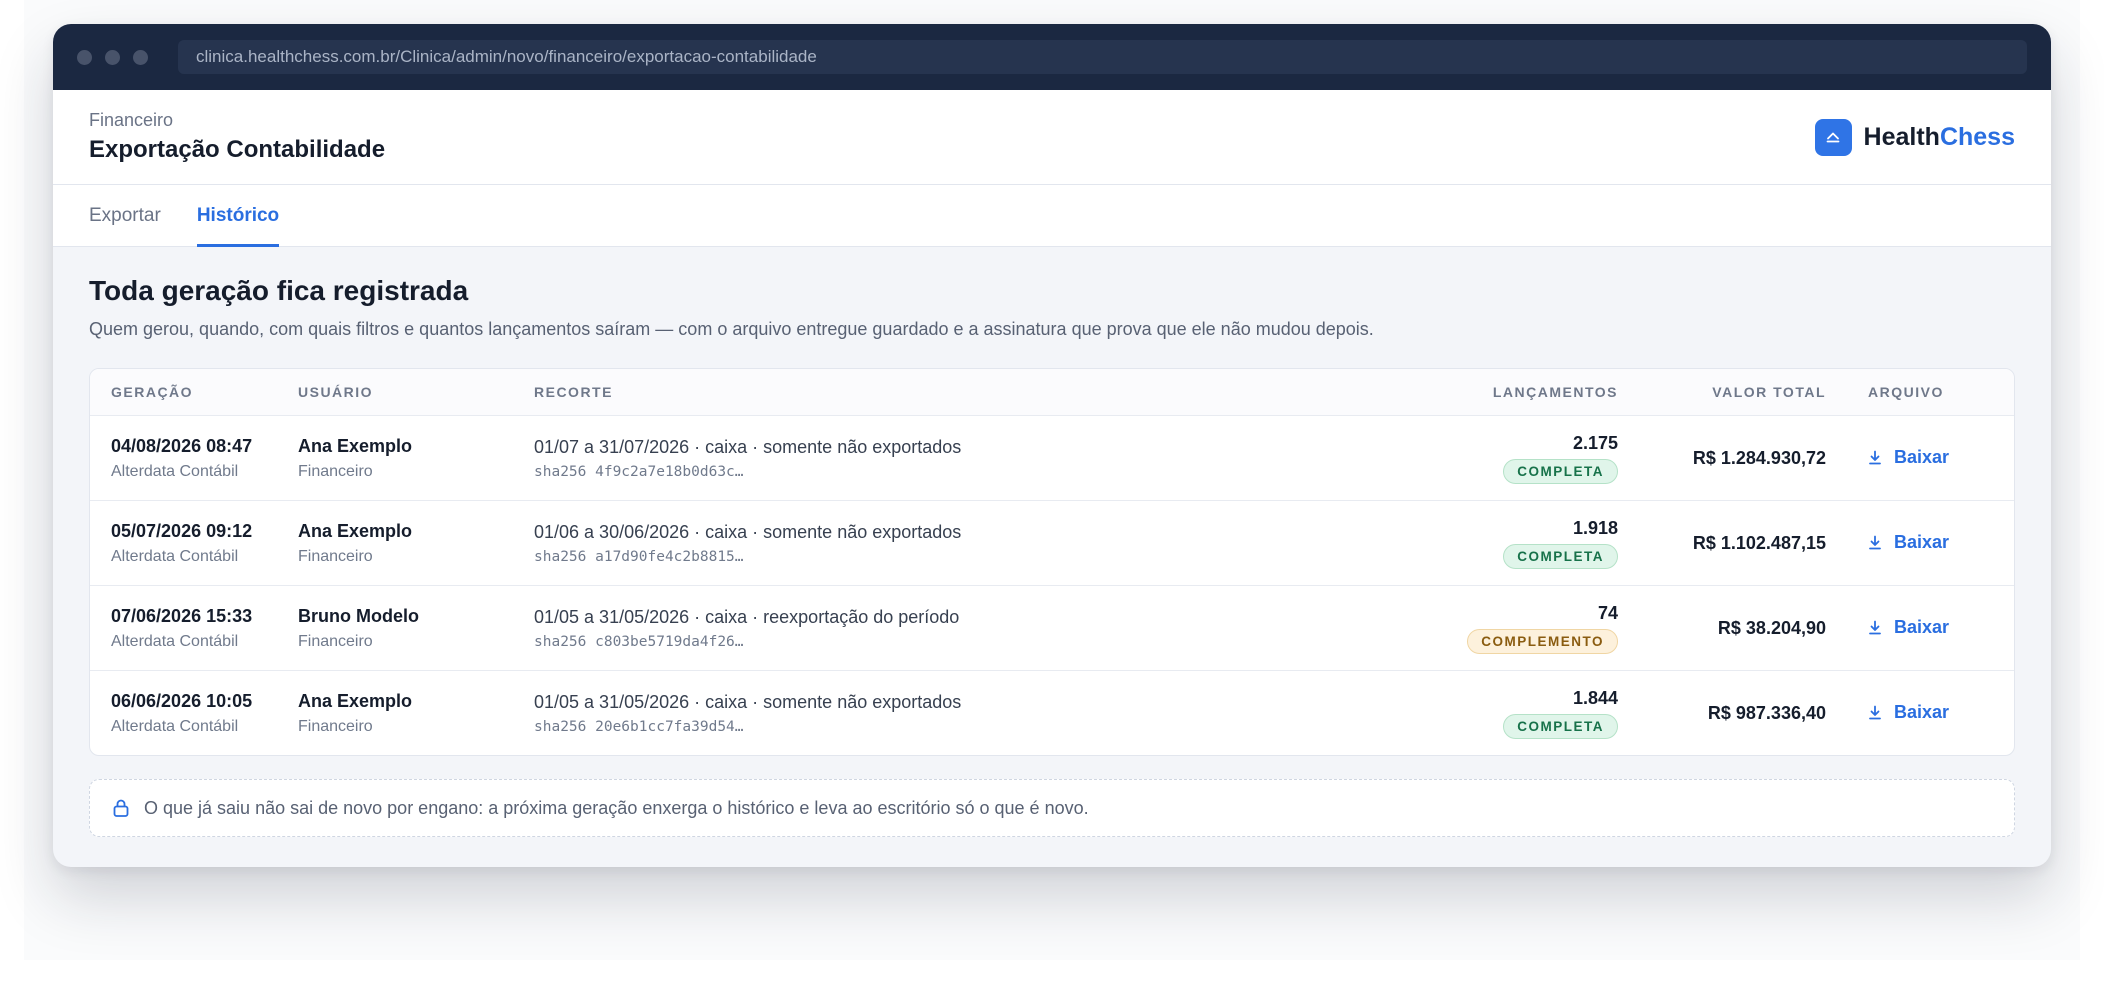  I want to click on tab-bar: Exportar Histórico, so click(1052, 216).